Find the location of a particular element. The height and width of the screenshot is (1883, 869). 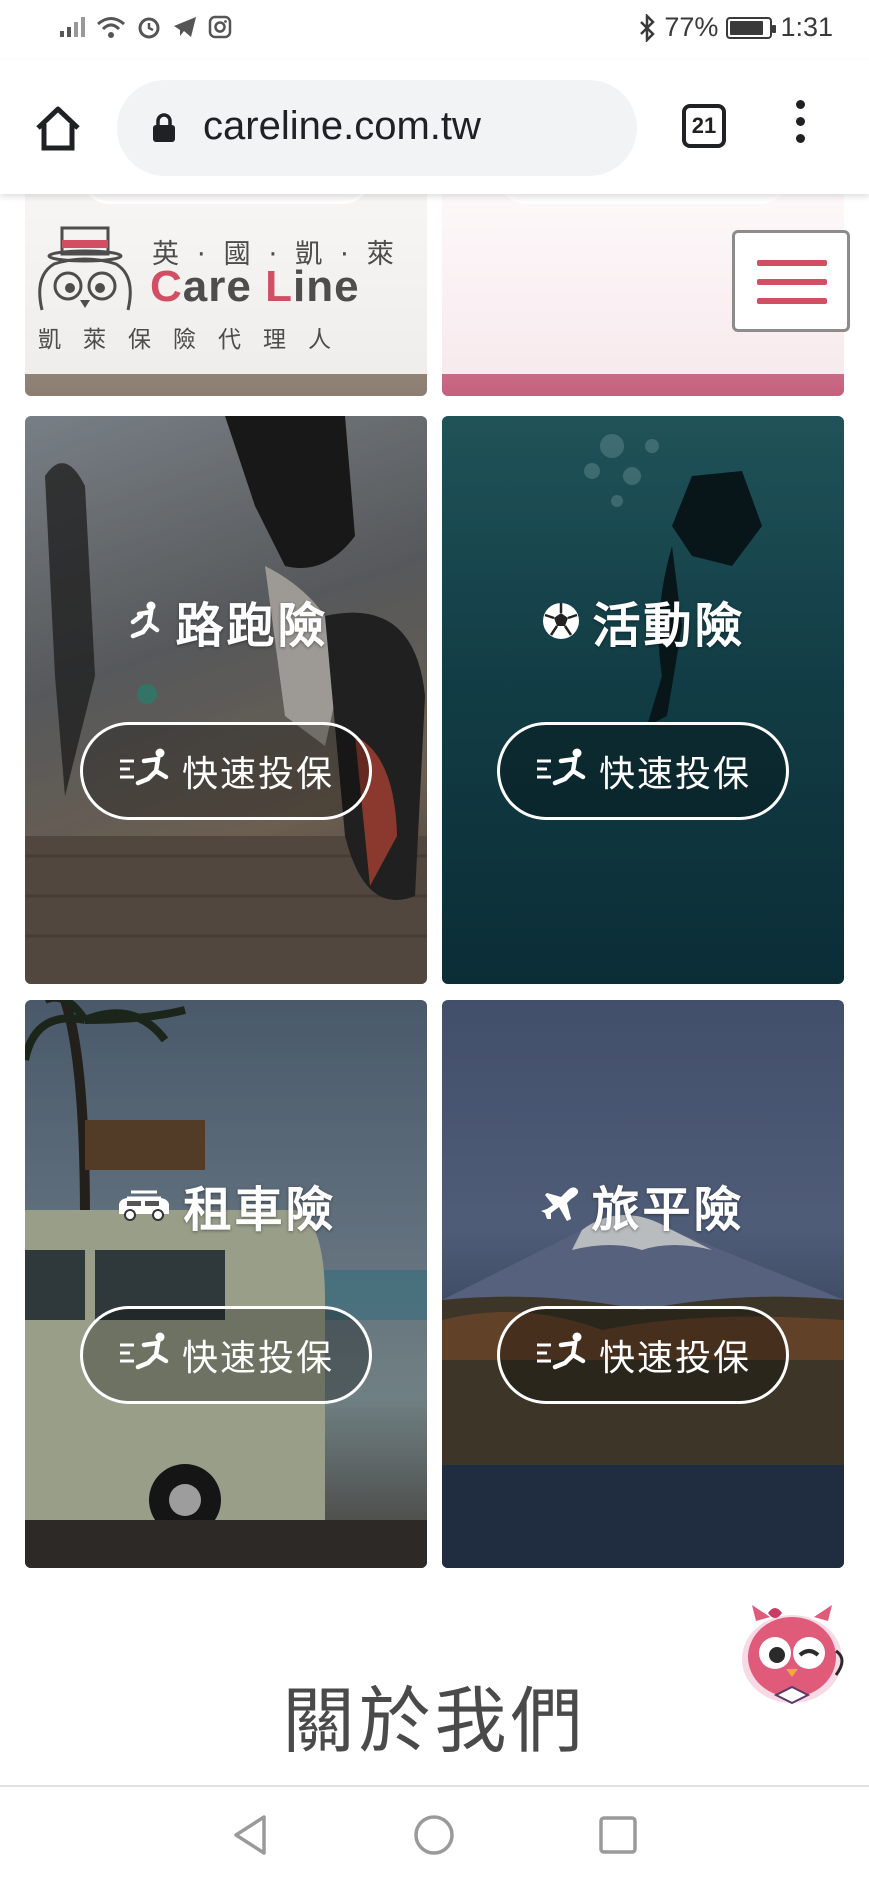

home-icon is located at coordinates (58, 128).